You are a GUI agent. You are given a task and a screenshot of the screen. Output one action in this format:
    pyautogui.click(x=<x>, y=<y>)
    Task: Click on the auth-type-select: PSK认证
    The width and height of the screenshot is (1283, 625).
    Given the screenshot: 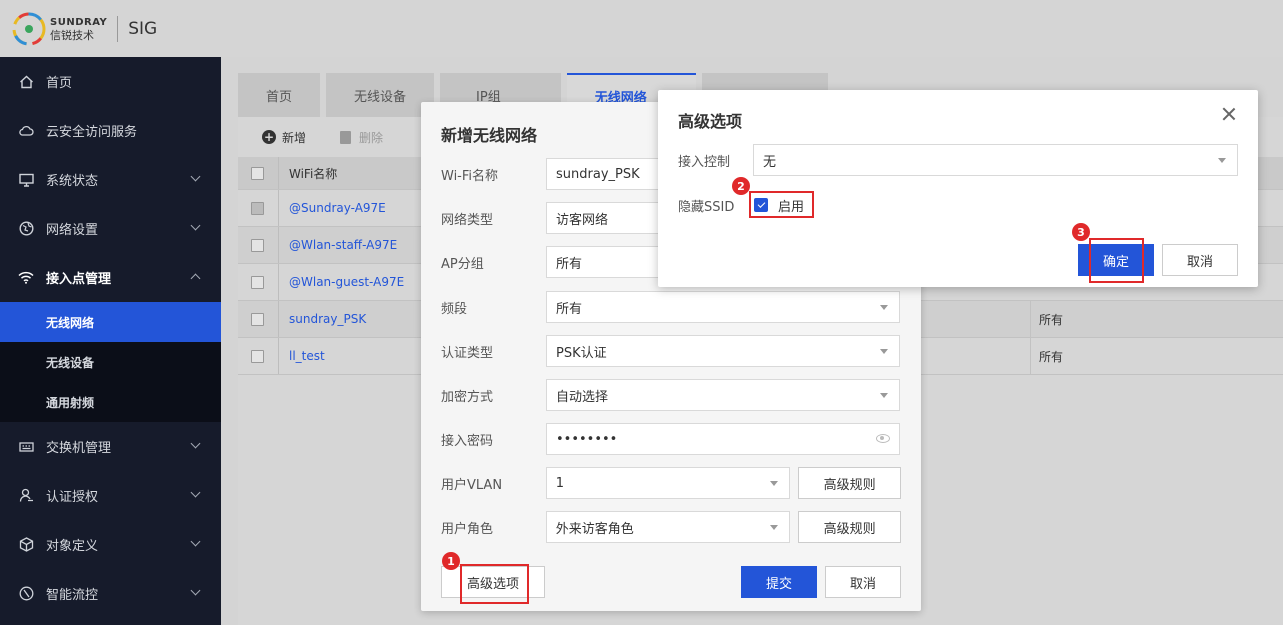 What is the action you would take?
    pyautogui.click(x=723, y=351)
    